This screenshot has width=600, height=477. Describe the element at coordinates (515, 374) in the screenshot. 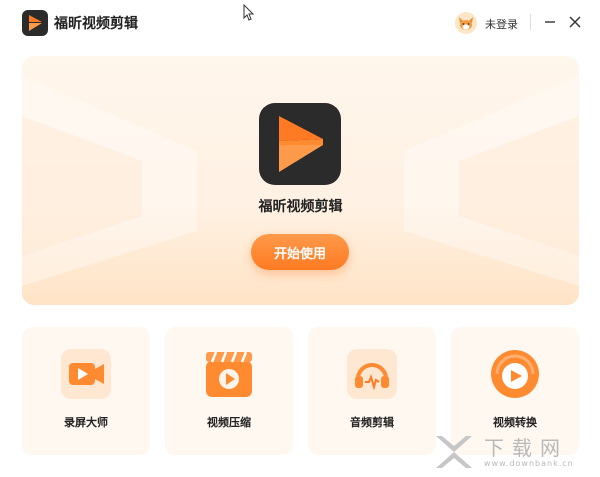

I see `video-convert-icon` at that location.